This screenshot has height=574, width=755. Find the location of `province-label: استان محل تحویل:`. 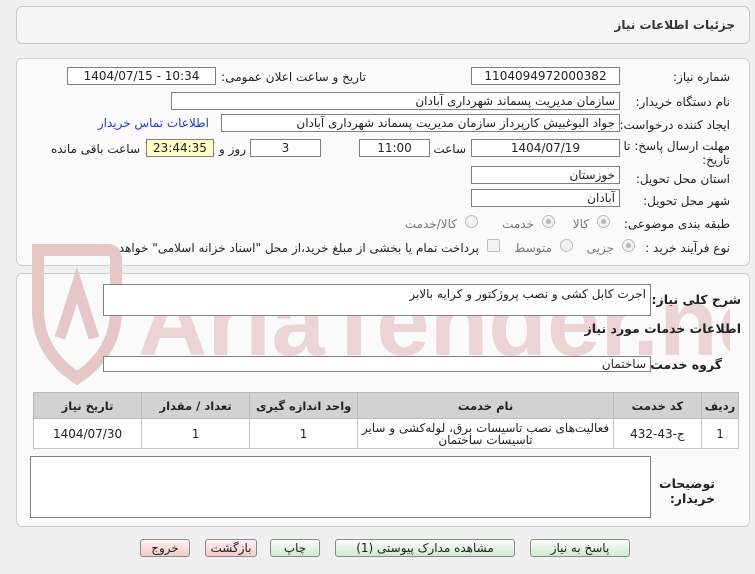

province-label: استان محل تحویل: is located at coordinates (682, 179).